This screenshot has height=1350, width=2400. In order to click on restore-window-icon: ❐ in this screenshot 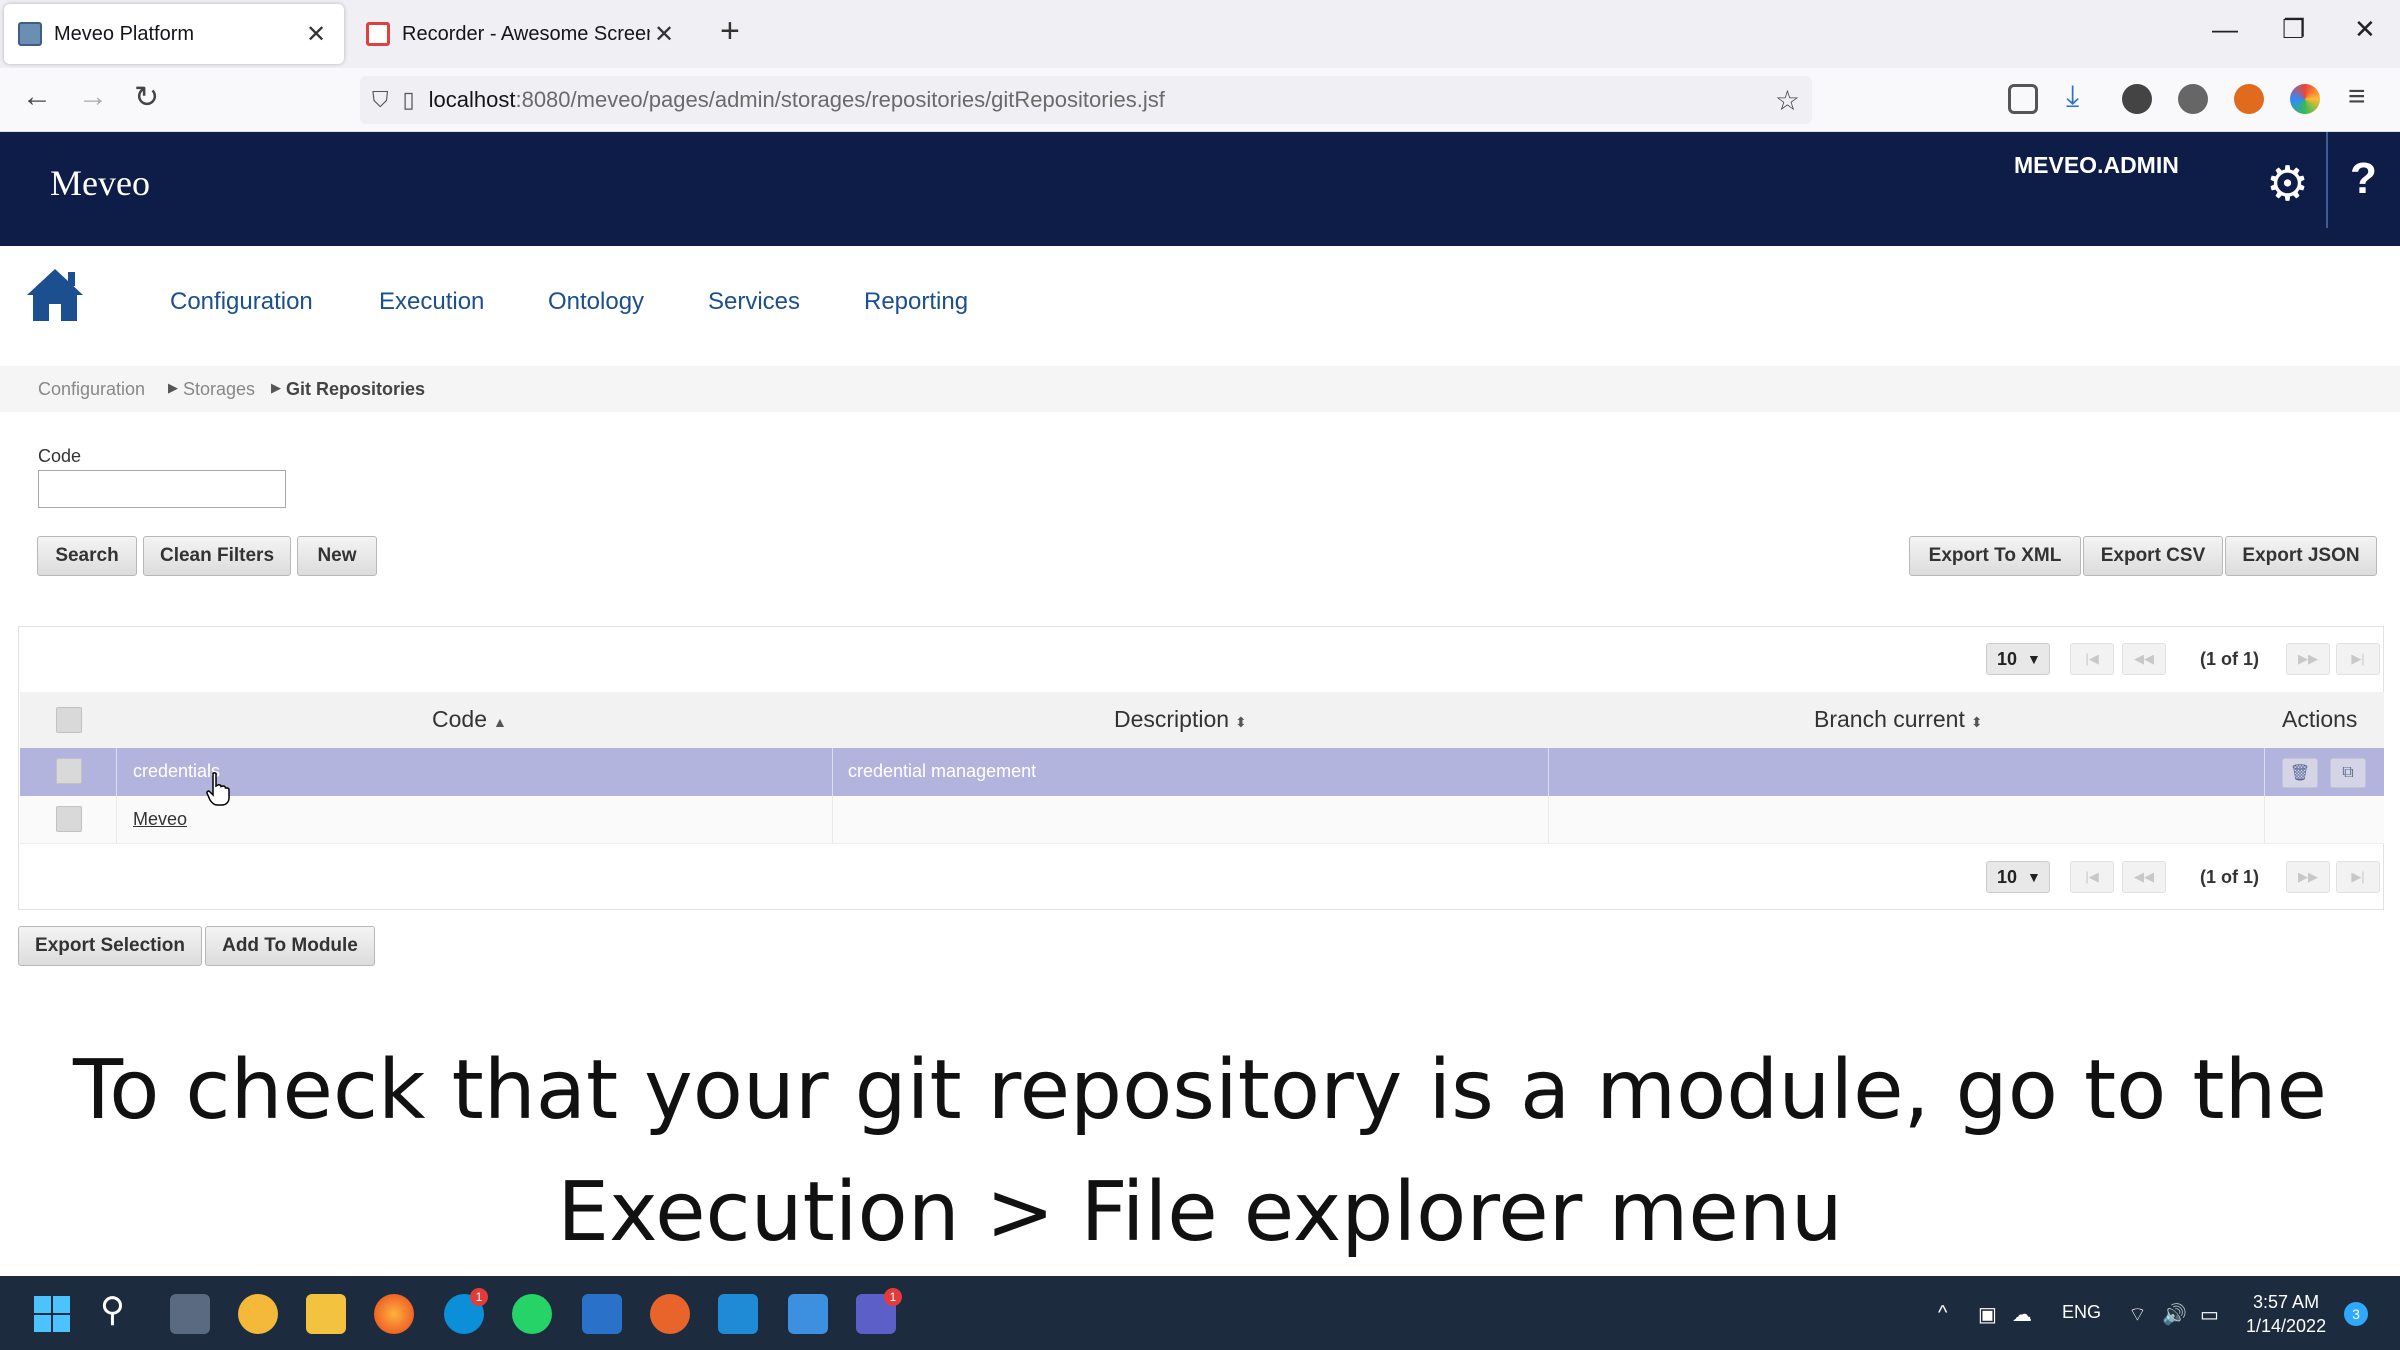, I will do `click(2293, 29)`.